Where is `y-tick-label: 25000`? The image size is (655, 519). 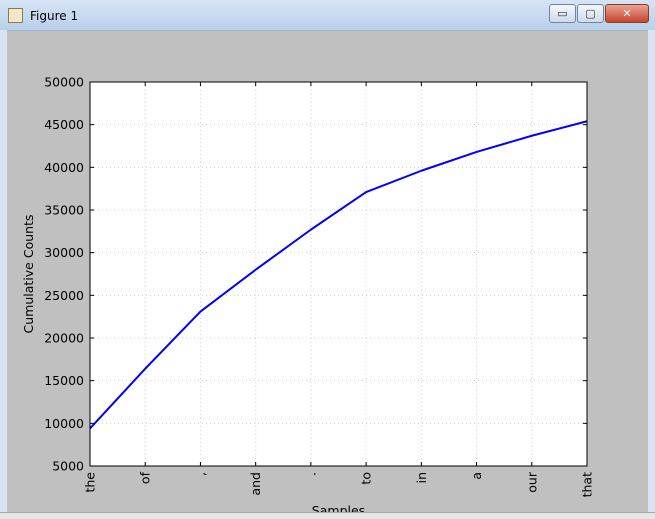 y-tick-label: 25000 is located at coordinates (64, 295).